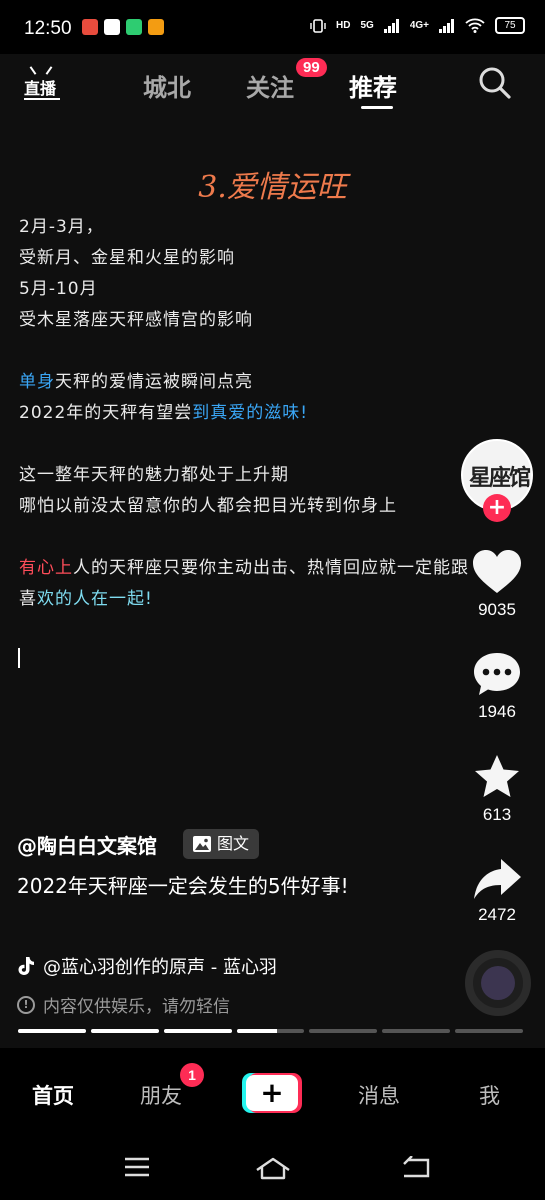 The height and width of the screenshot is (1200, 545). Describe the element at coordinates (183, 886) in the screenshot. I see `post-caption: 2022年天秤座一定会发生的5件好事!` at that location.